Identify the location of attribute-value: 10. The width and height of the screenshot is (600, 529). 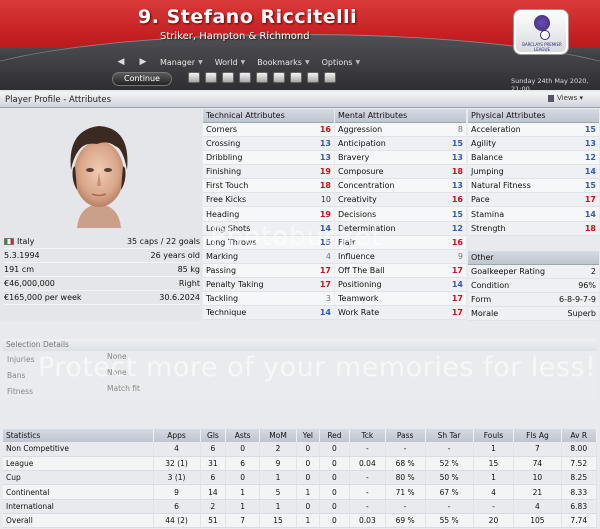
(325, 200).